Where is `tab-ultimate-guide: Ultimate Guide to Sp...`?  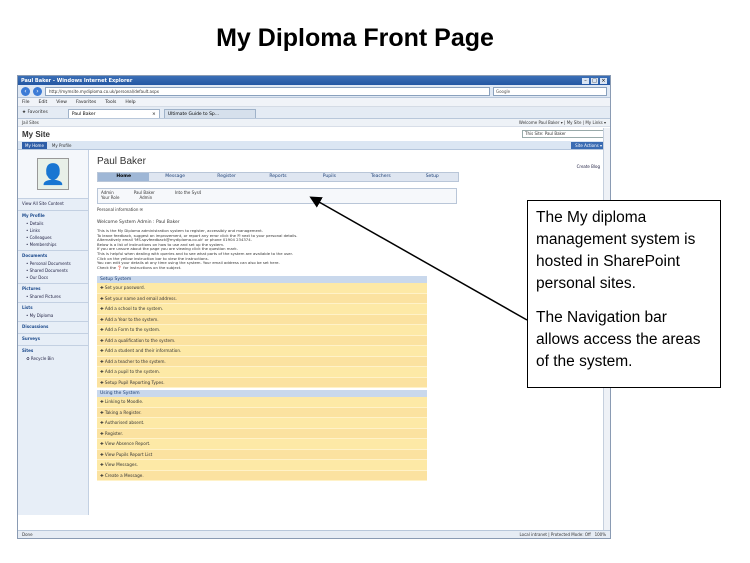
tab-ultimate-guide: Ultimate Guide to Sp... is located at coordinates (209, 113).